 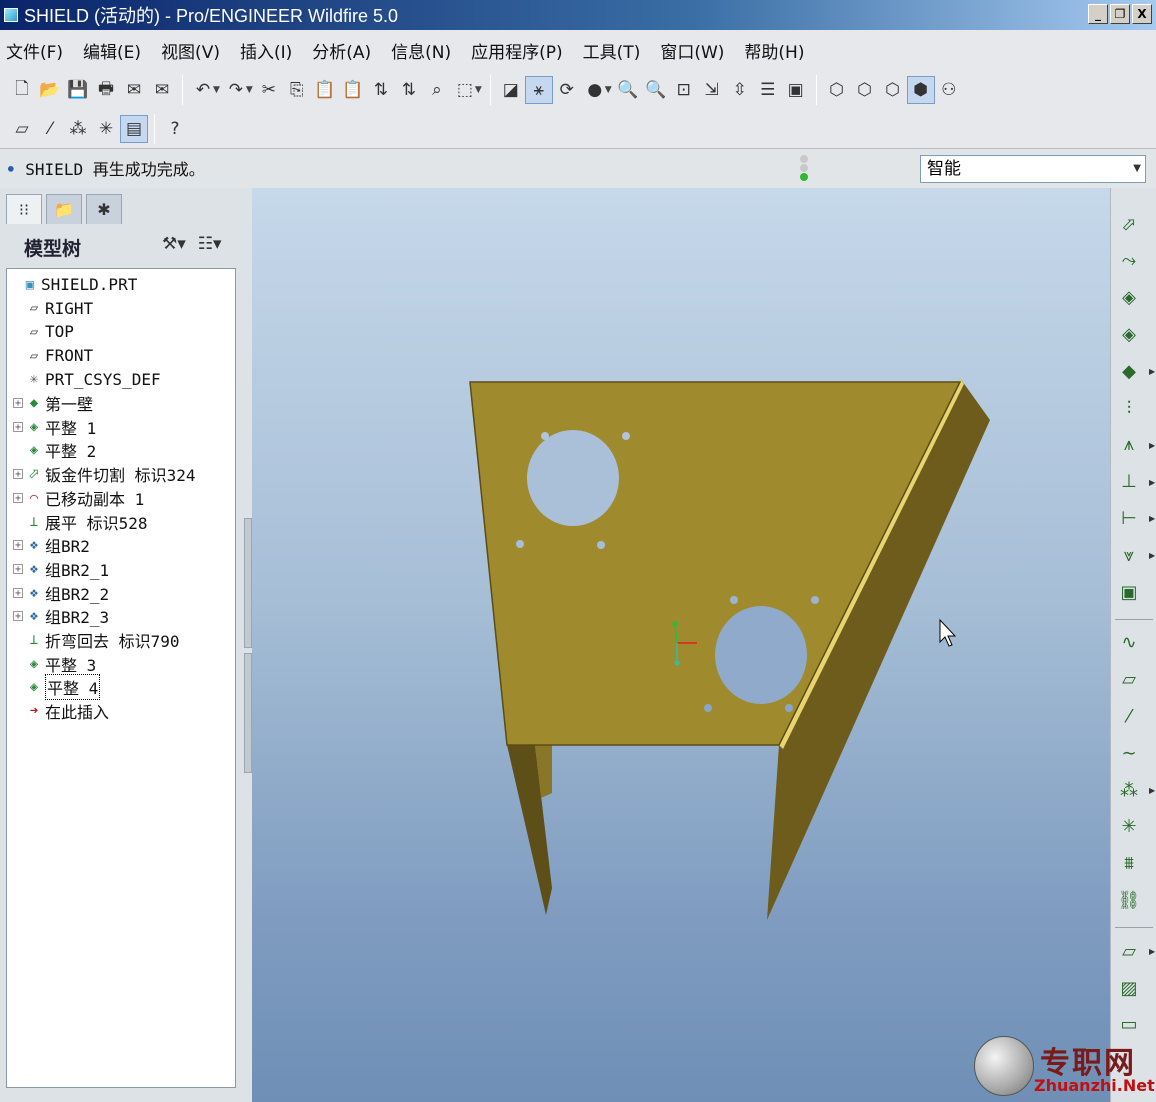 What do you see at coordinates (55, 450) in the screenshot?
I see `tree-item: ◈ 平整 2` at bounding box center [55, 450].